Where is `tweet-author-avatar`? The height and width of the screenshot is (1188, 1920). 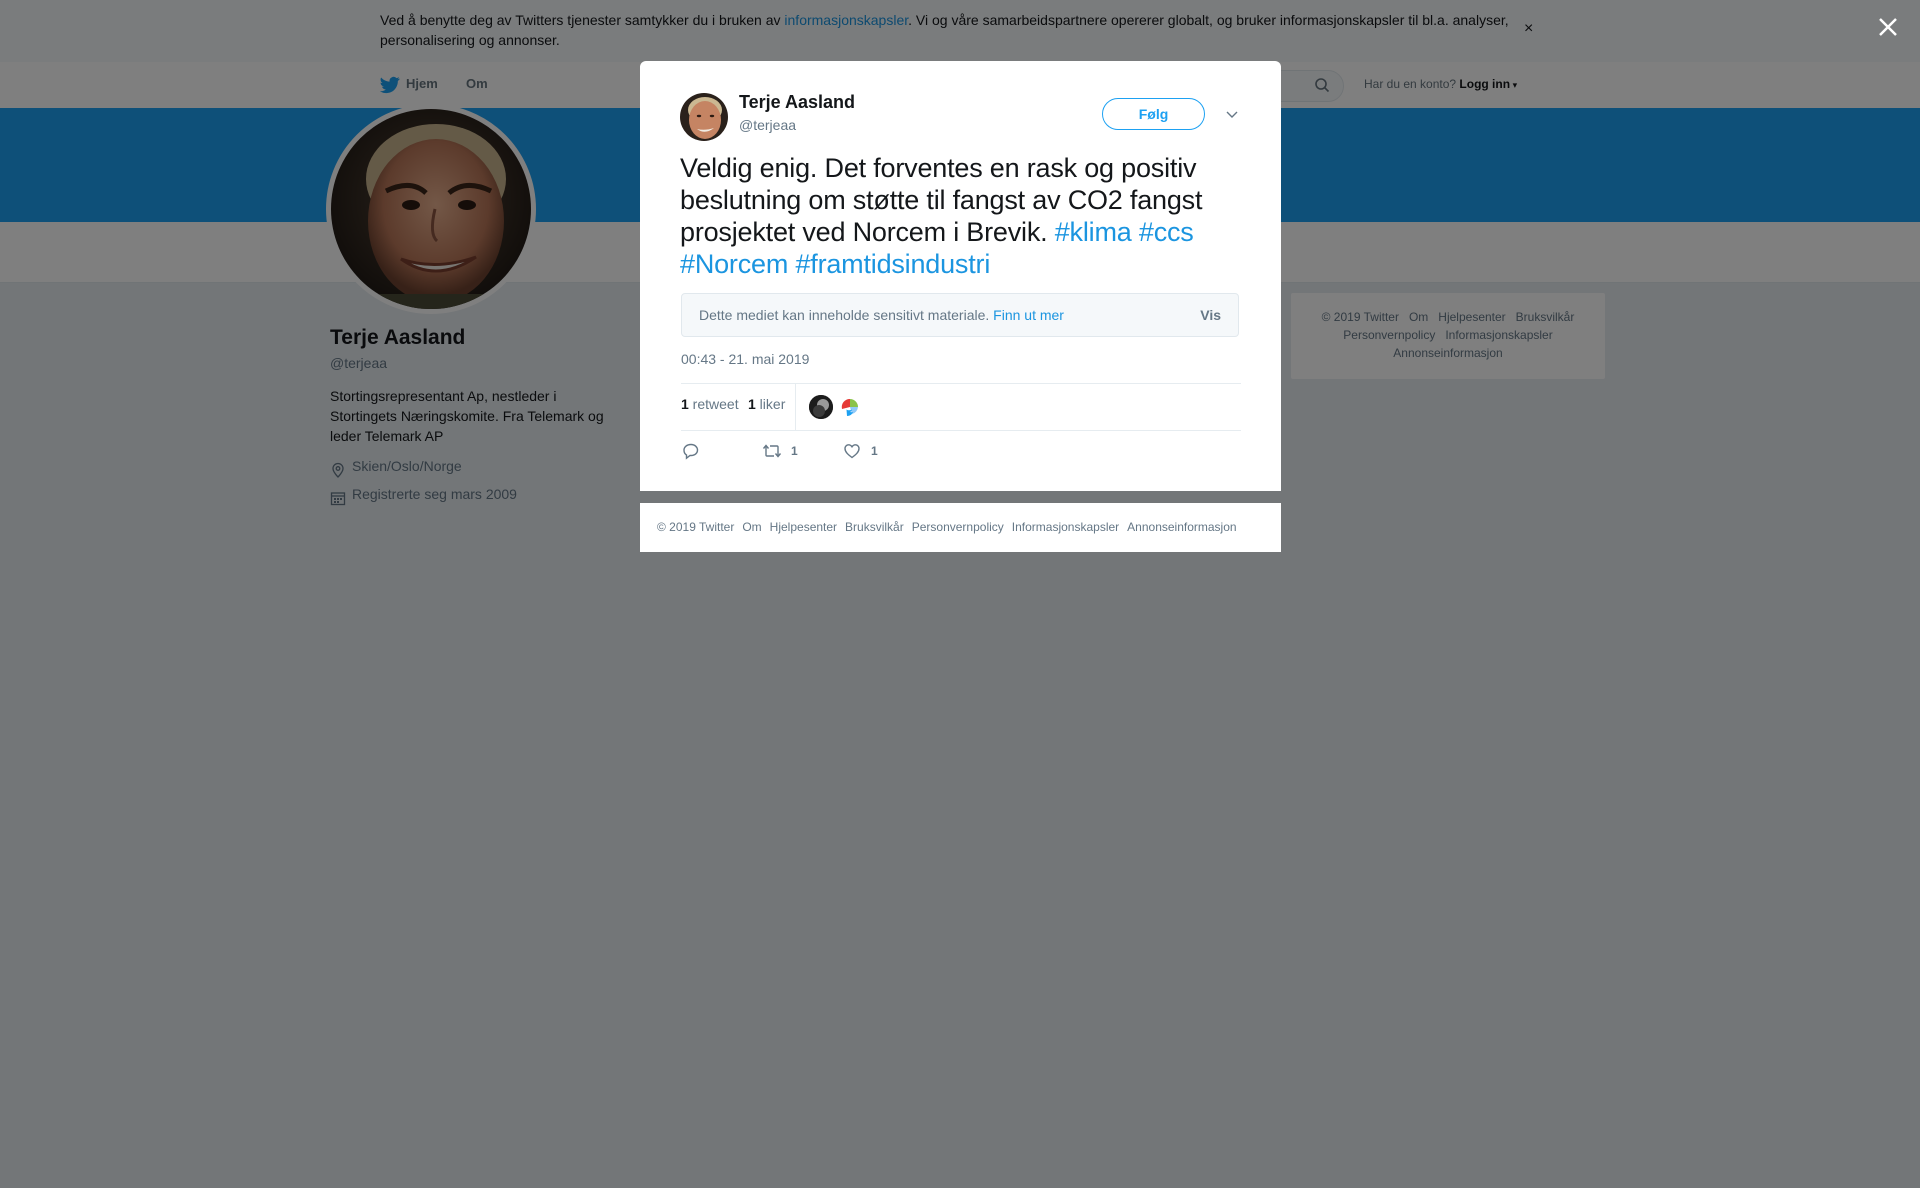 tweet-author-avatar is located at coordinates (704, 117).